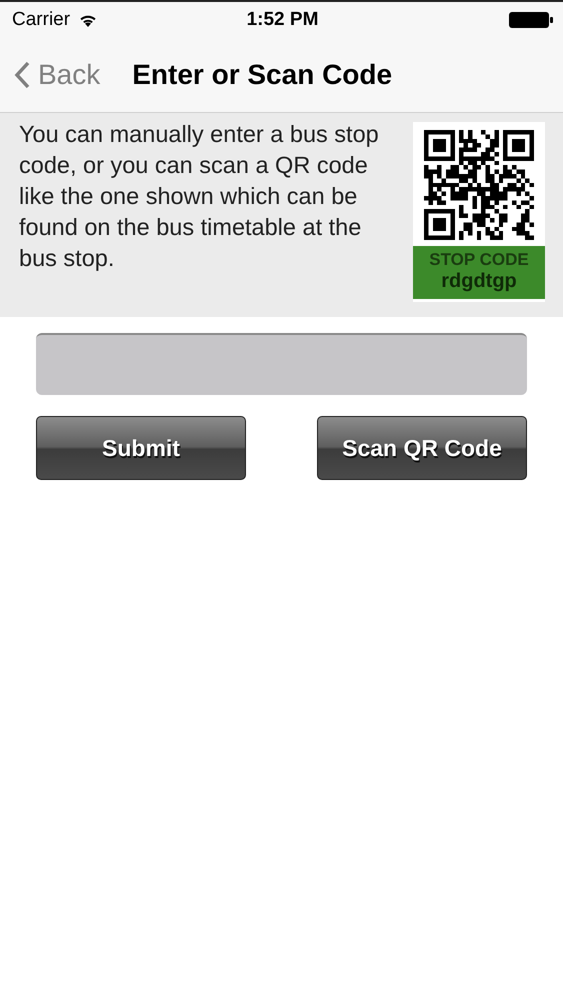 The image size is (563, 1000). I want to click on stop-code-caption: STOP CODE, so click(479, 260).